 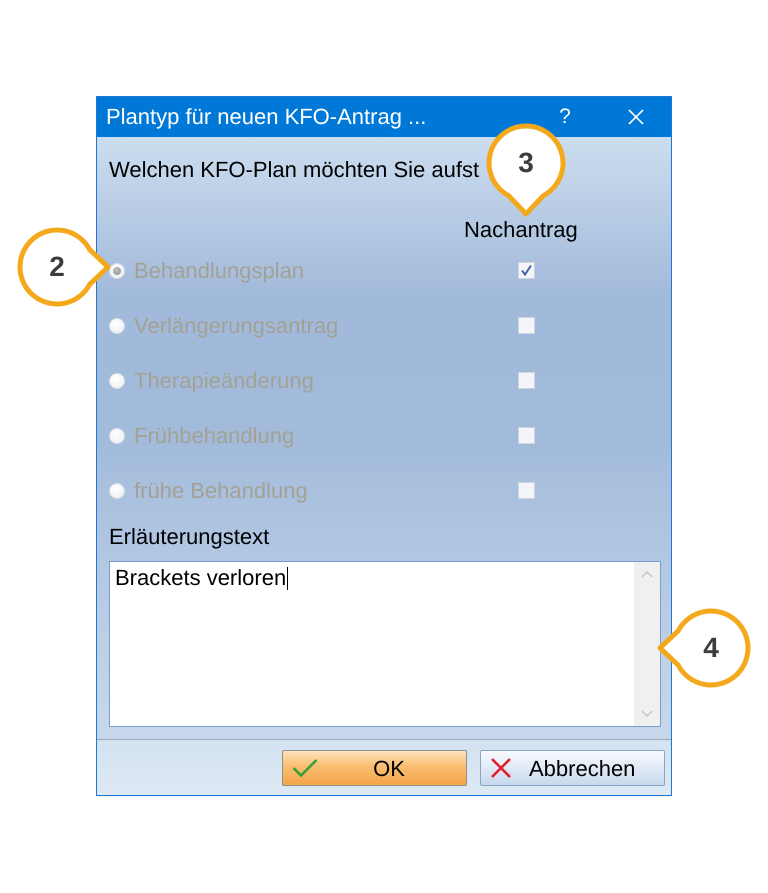 I want to click on close-icon, so click(x=636, y=117).